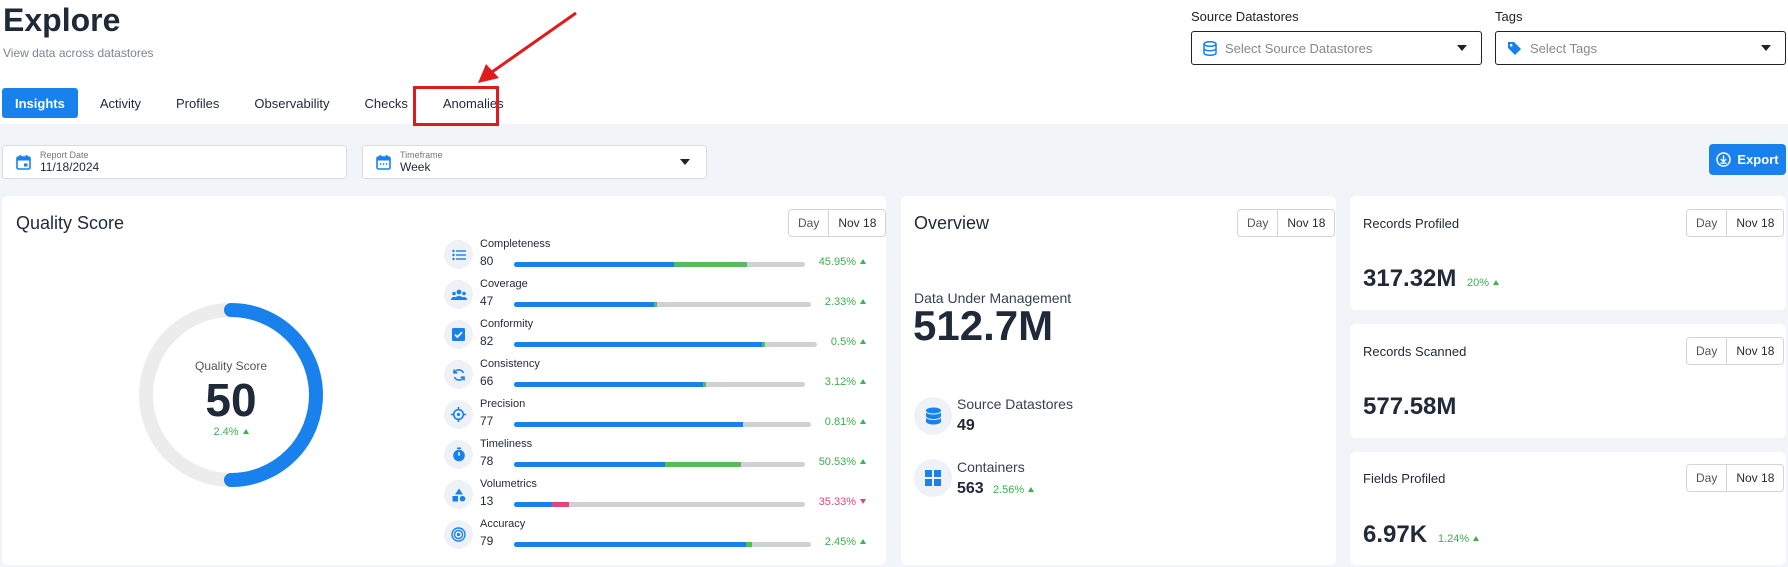 The width and height of the screenshot is (1788, 567). What do you see at coordinates (659, 264) in the screenshot?
I see `metric-bar-completeness` at bounding box center [659, 264].